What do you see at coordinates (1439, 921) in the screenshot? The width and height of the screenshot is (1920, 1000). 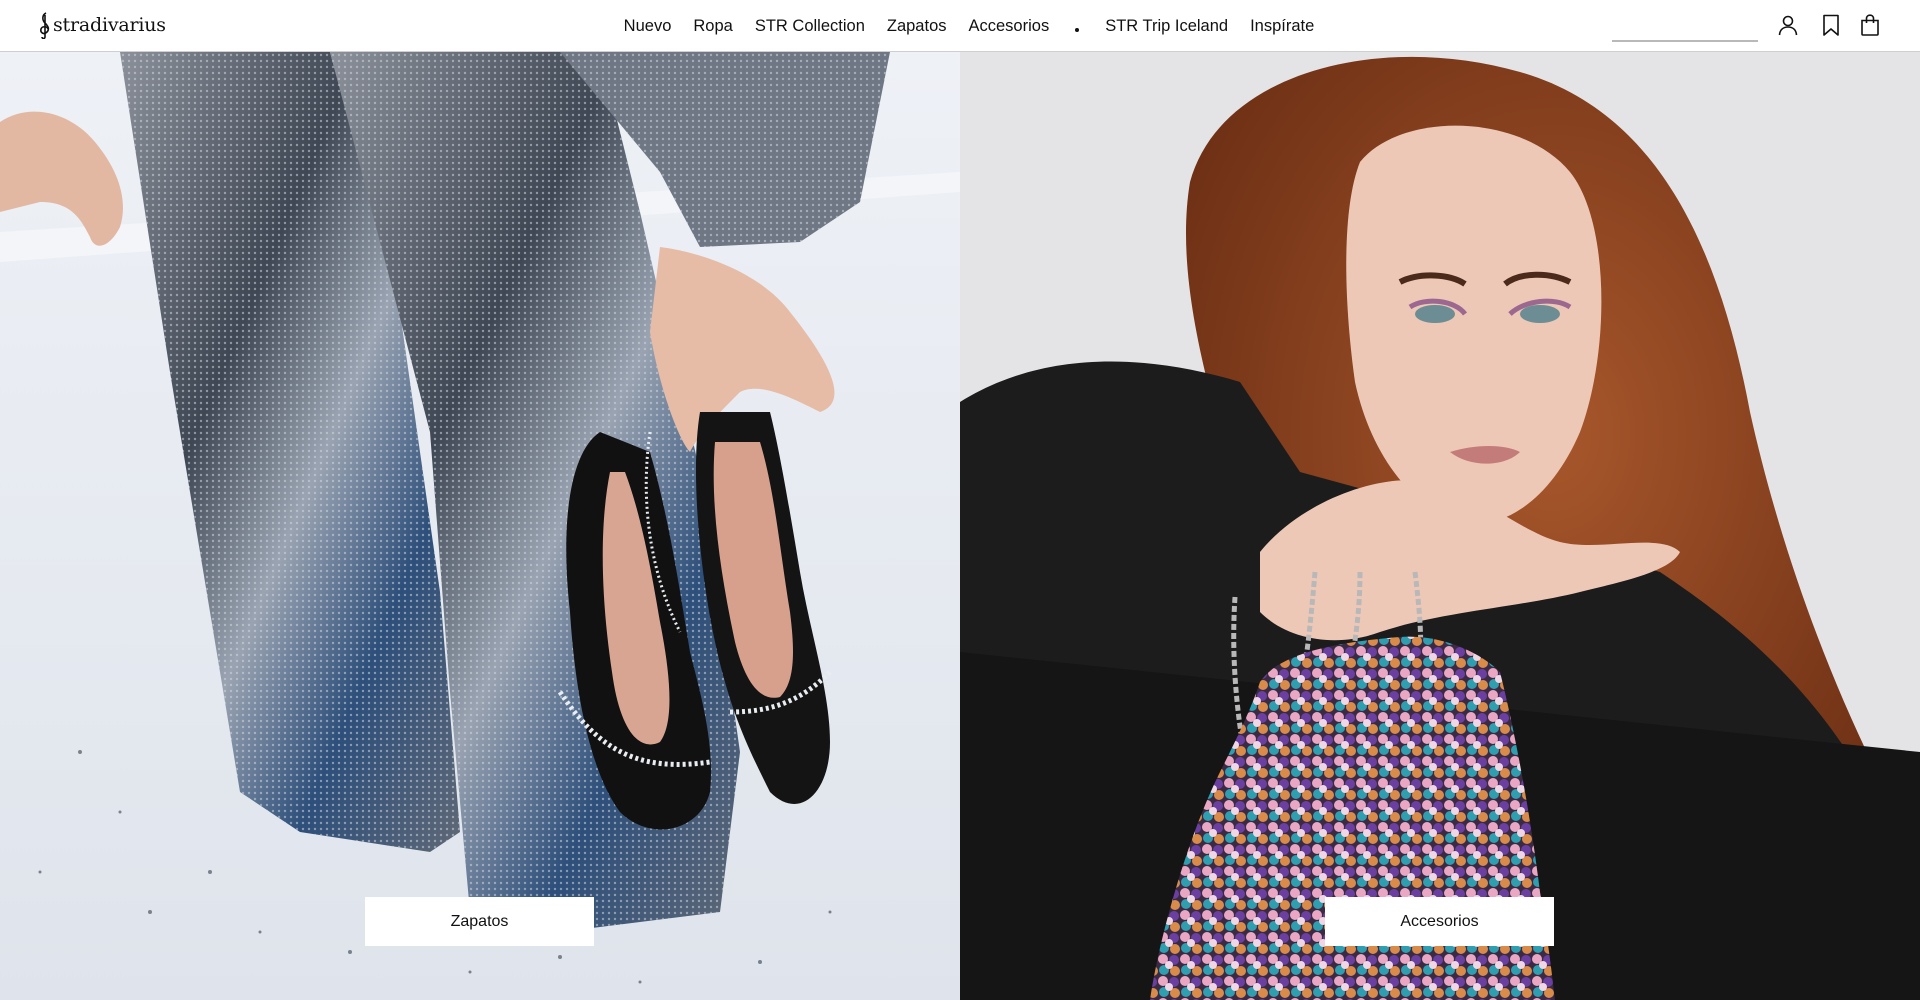 I see `accesorios-cta-button: Accesorios` at bounding box center [1439, 921].